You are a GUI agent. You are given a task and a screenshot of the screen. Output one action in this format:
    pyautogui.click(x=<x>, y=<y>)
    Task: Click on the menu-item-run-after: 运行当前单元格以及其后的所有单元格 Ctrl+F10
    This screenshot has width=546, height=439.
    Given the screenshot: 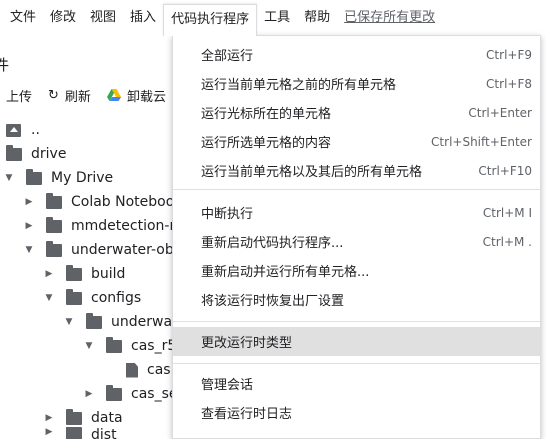 What is the action you would take?
    pyautogui.click(x=356, y=170)
    